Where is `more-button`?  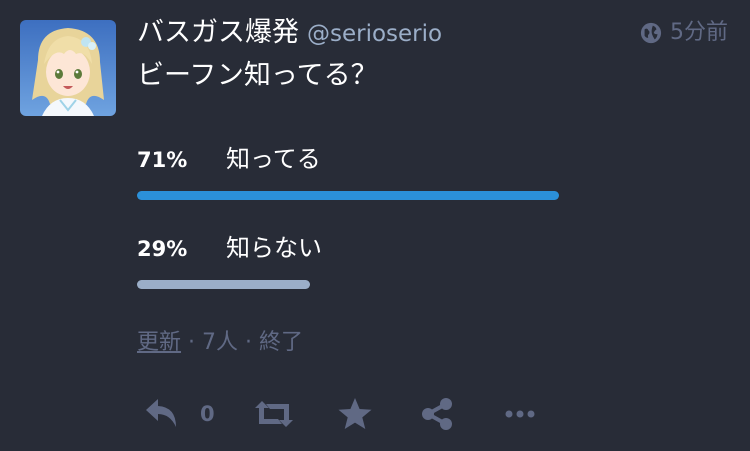
more-button is located at coordinates (520, 414).